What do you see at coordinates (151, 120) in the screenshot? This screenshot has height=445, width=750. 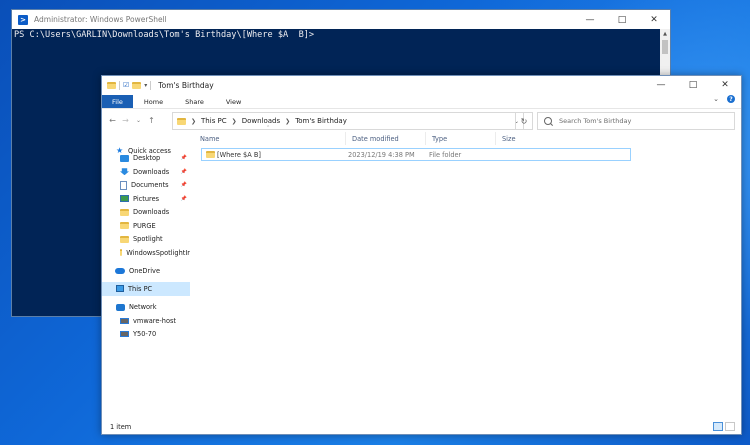 I see `up-arrow-icon: ↑` at bounding box center [151, 120].